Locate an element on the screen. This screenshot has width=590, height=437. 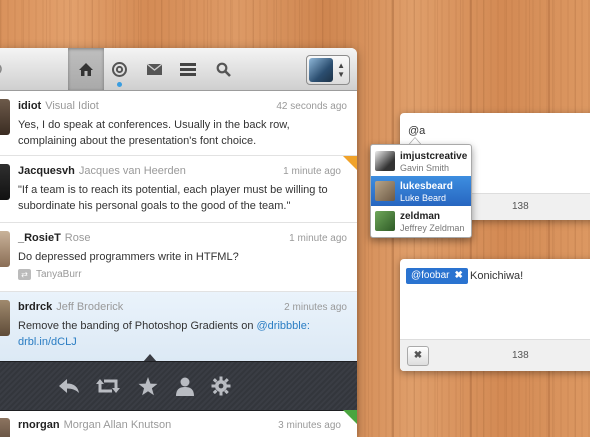
toolbar: ▲ ▼ is located at coordinates (178, 69).